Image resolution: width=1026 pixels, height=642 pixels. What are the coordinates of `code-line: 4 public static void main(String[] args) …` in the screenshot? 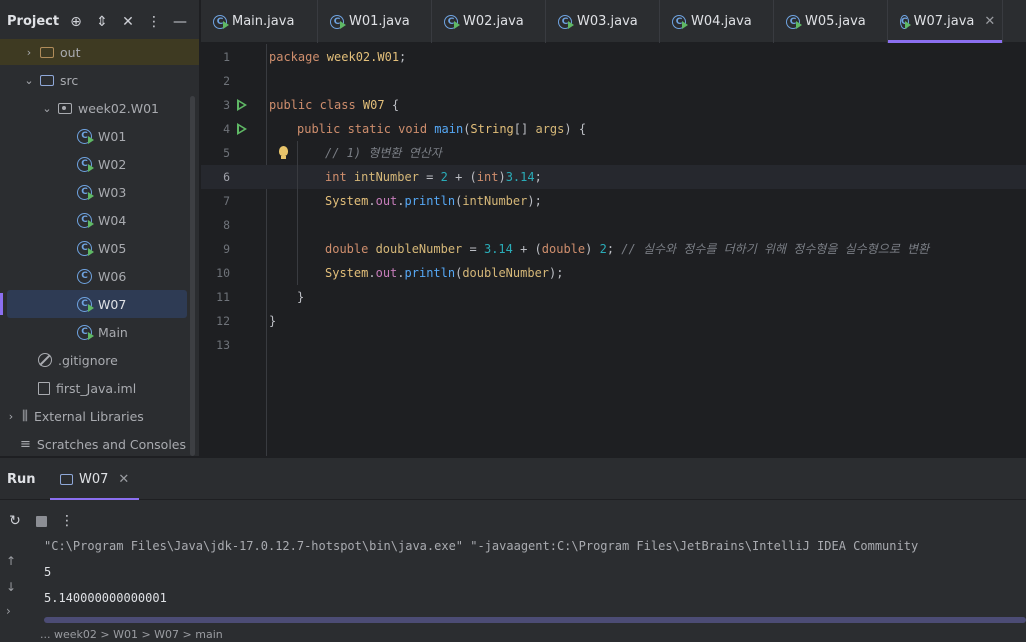 It's located at (613, 129).